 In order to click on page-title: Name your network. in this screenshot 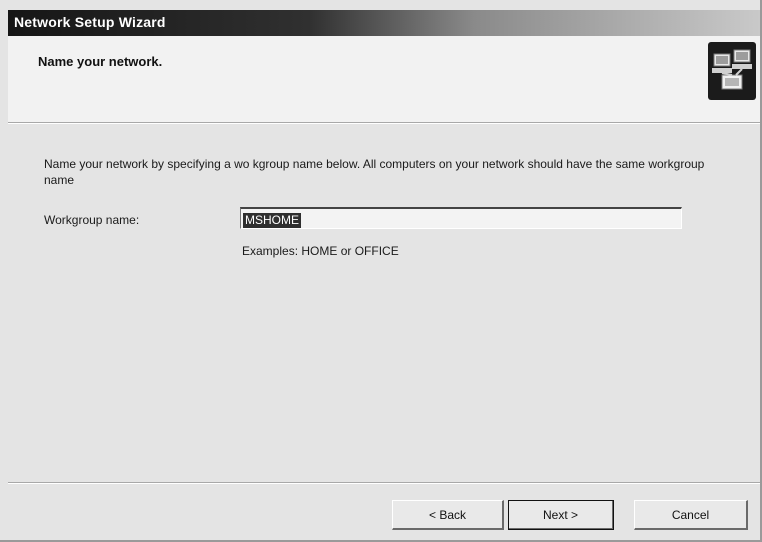, I will do `click(100, 61)`.